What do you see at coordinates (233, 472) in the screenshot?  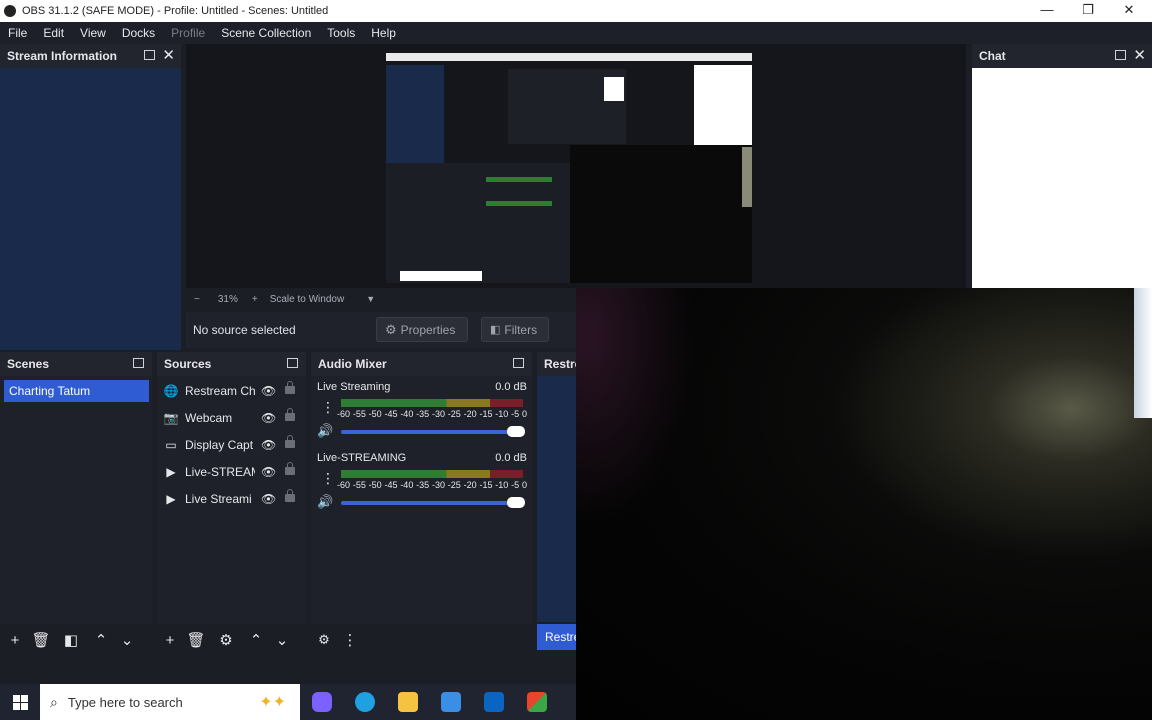 I see `source-row-live-stream: ▶ Live-STREAM 👁` at bounding box center [233, 472].